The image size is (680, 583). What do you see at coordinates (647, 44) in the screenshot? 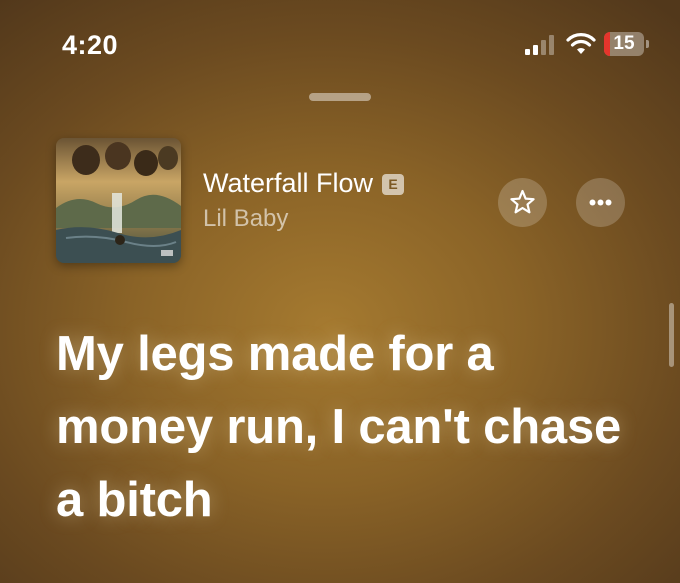
I see `battery-cap` at bounding box center [647, 44].